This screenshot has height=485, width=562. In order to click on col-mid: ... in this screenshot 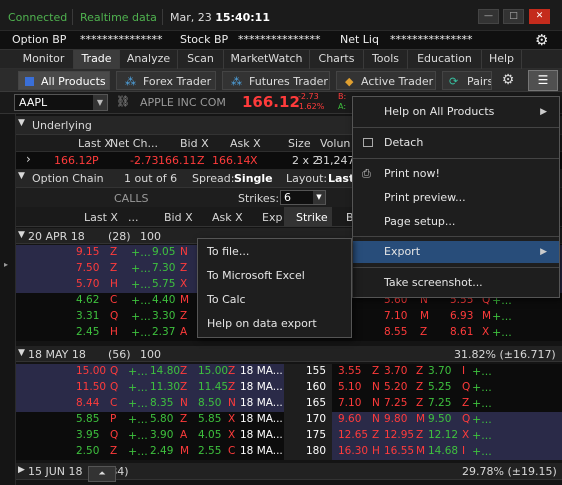, I will do `click(133, 217)`.